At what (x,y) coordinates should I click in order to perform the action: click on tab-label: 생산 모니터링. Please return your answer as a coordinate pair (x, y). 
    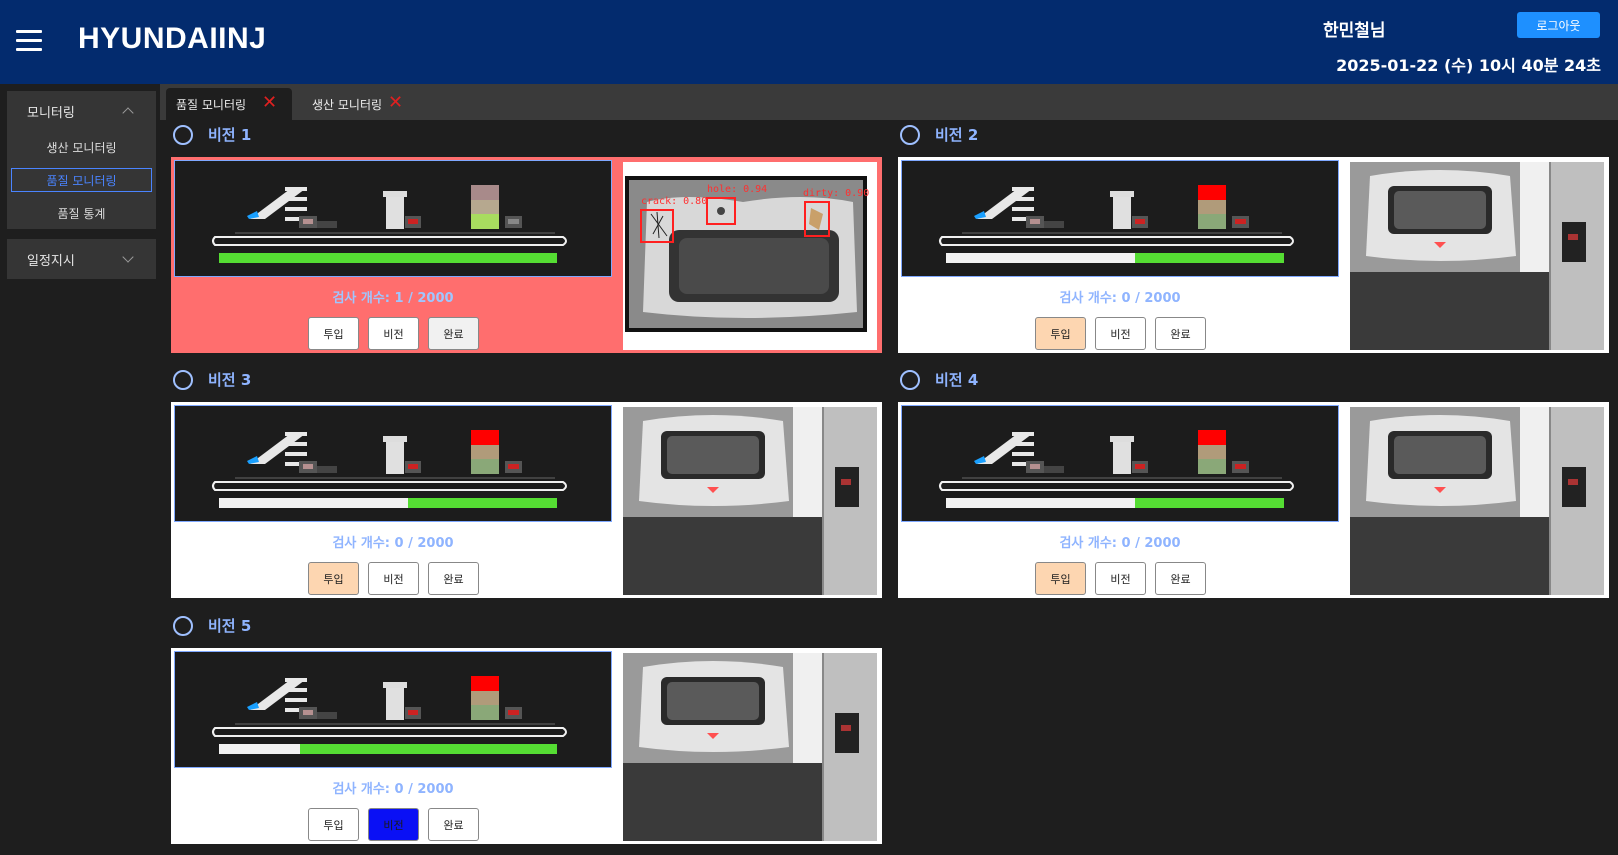
    Looking at the image, I should click on (347, 104).